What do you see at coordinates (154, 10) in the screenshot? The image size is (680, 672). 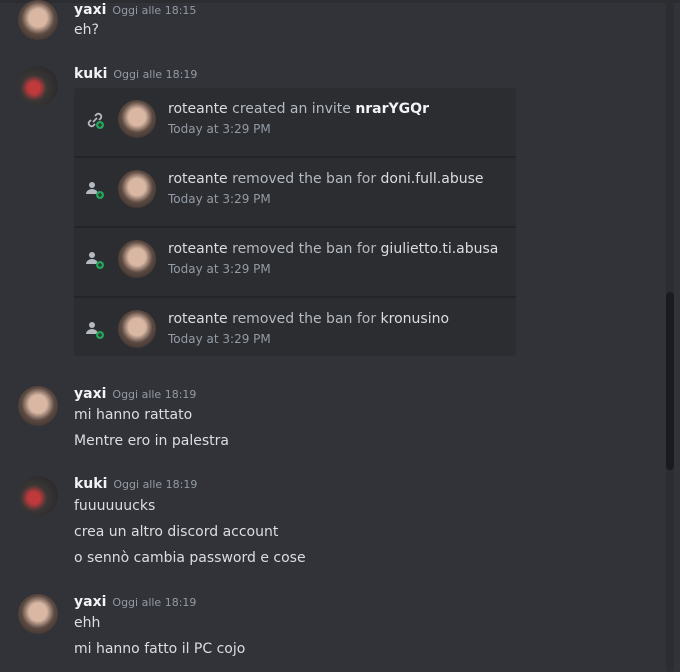 I see `message-timestamp: Oggi alle 18:15` at bounding box center [154, 10].